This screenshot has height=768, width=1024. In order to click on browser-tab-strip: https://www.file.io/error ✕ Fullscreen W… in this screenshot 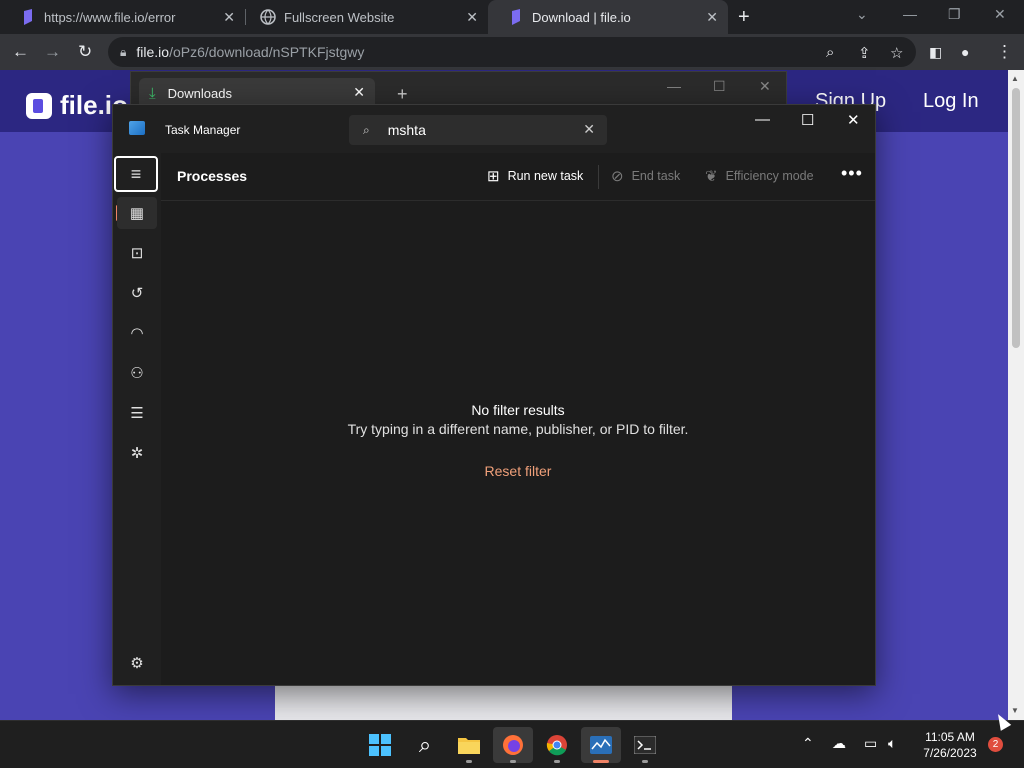, I will do `click(512, 17)`.